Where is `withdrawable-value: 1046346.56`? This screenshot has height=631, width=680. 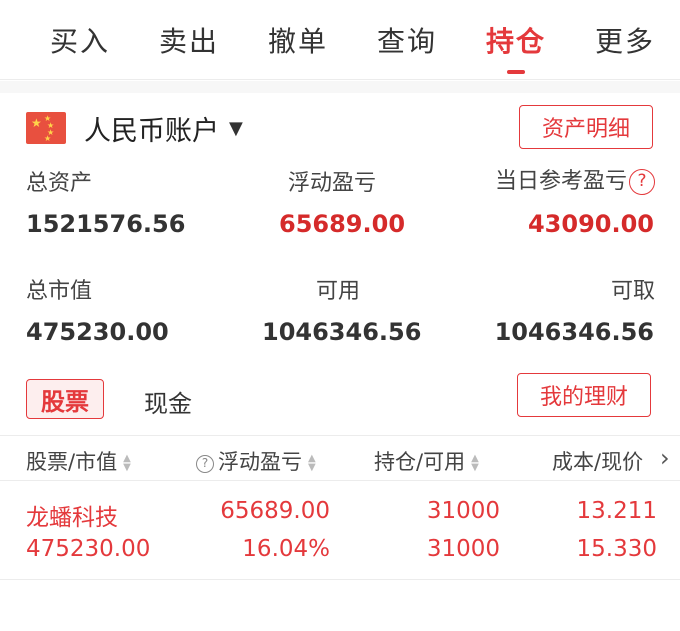
withdrawable-value: 1046346.56 is located at coordinates (574, 332).